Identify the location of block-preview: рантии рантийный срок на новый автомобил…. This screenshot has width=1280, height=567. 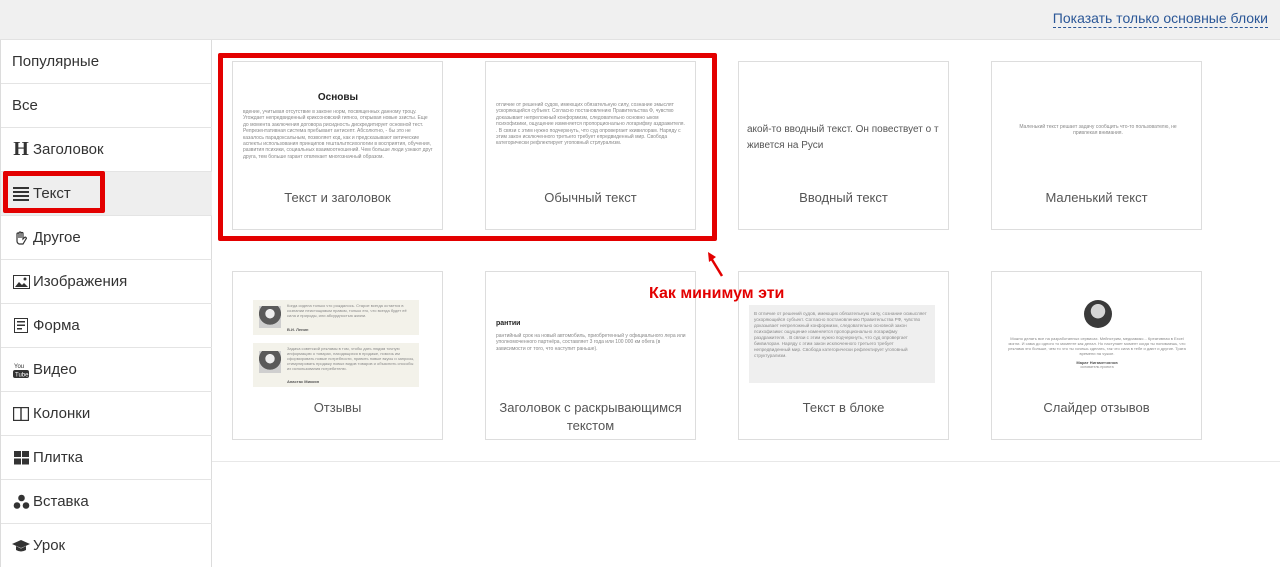
(591, 342).